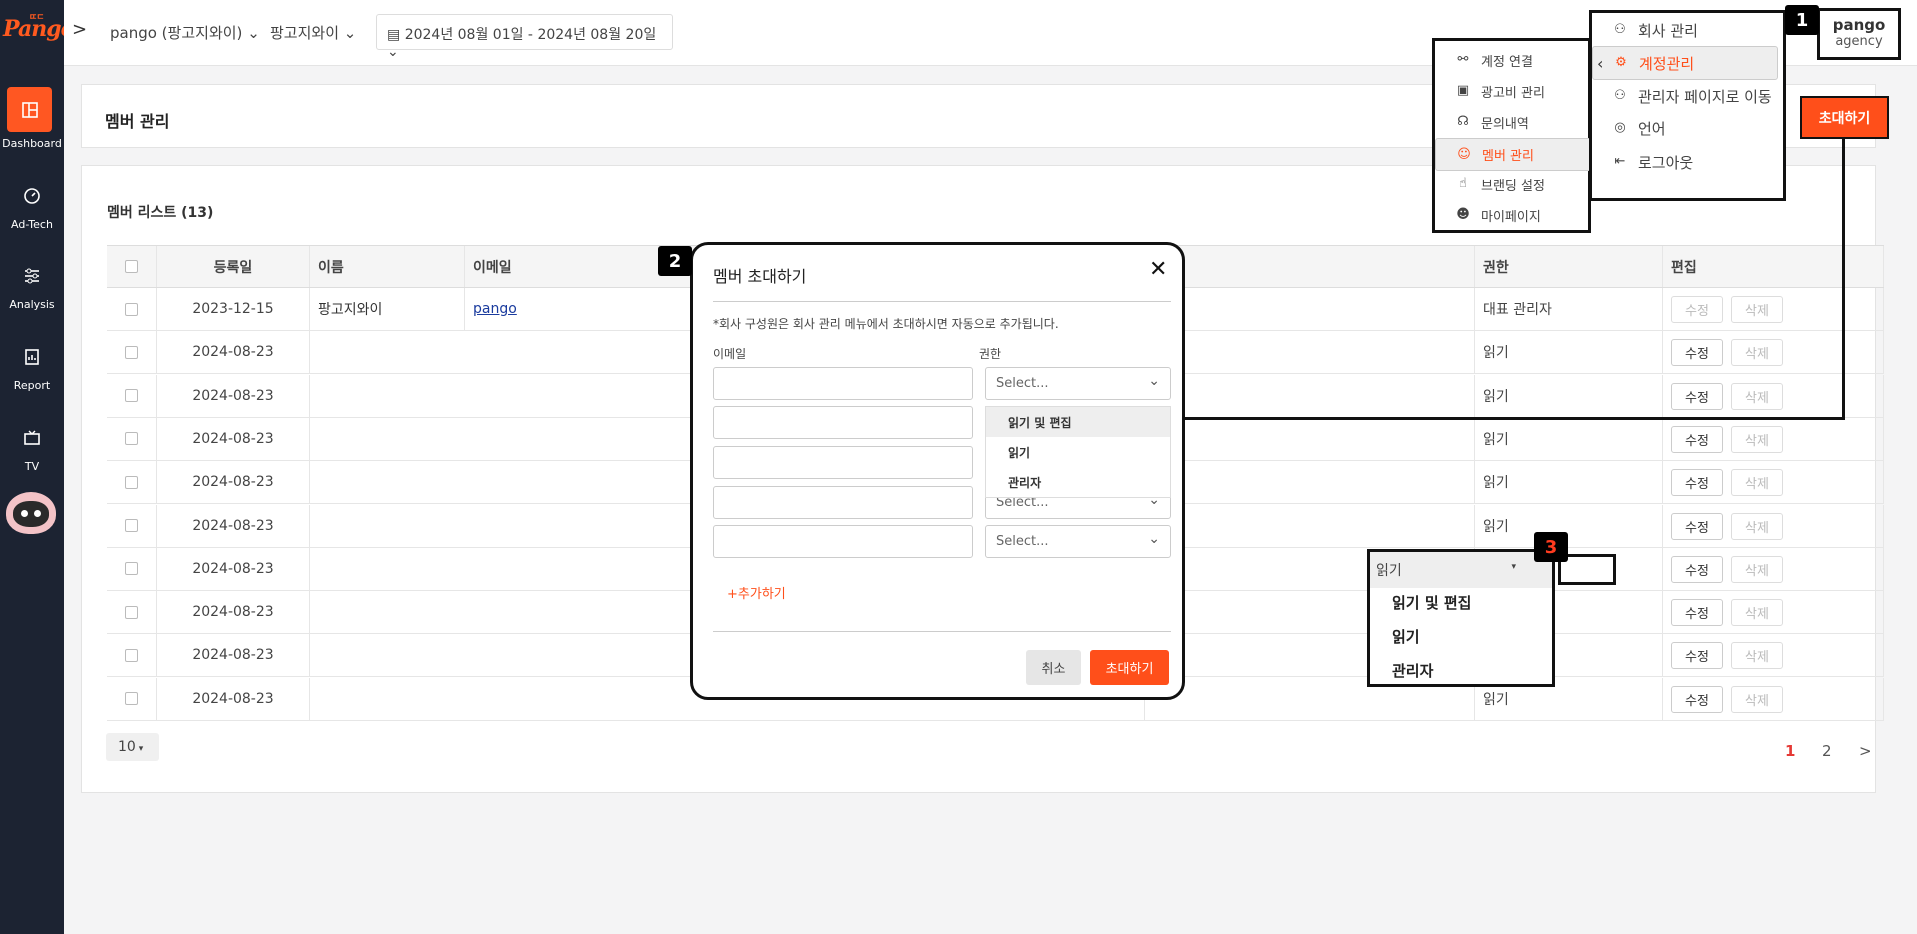 This screenshot has height=934, width=1917. I want to click on account-select: pango (팡고지와이) ⌄, so click(185, 32).